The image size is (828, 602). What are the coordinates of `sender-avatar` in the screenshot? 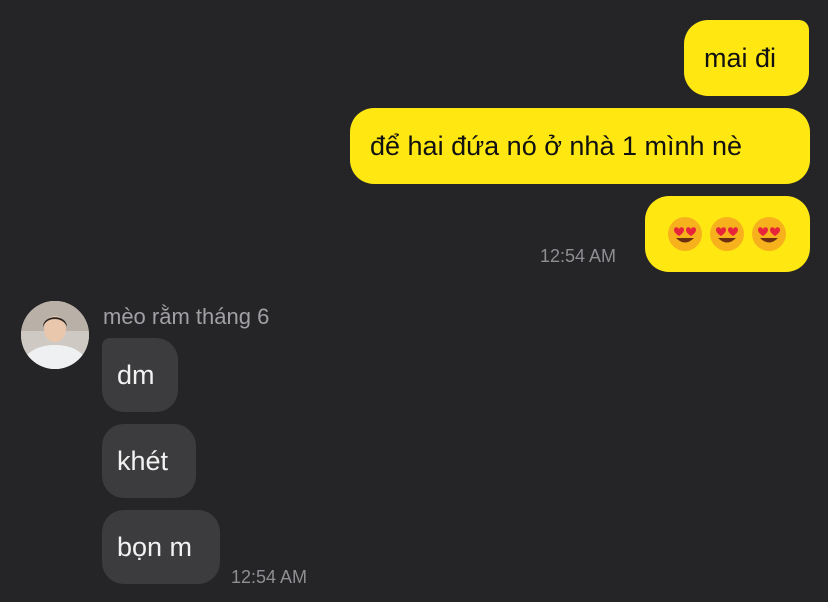 It's located at (55, 335).